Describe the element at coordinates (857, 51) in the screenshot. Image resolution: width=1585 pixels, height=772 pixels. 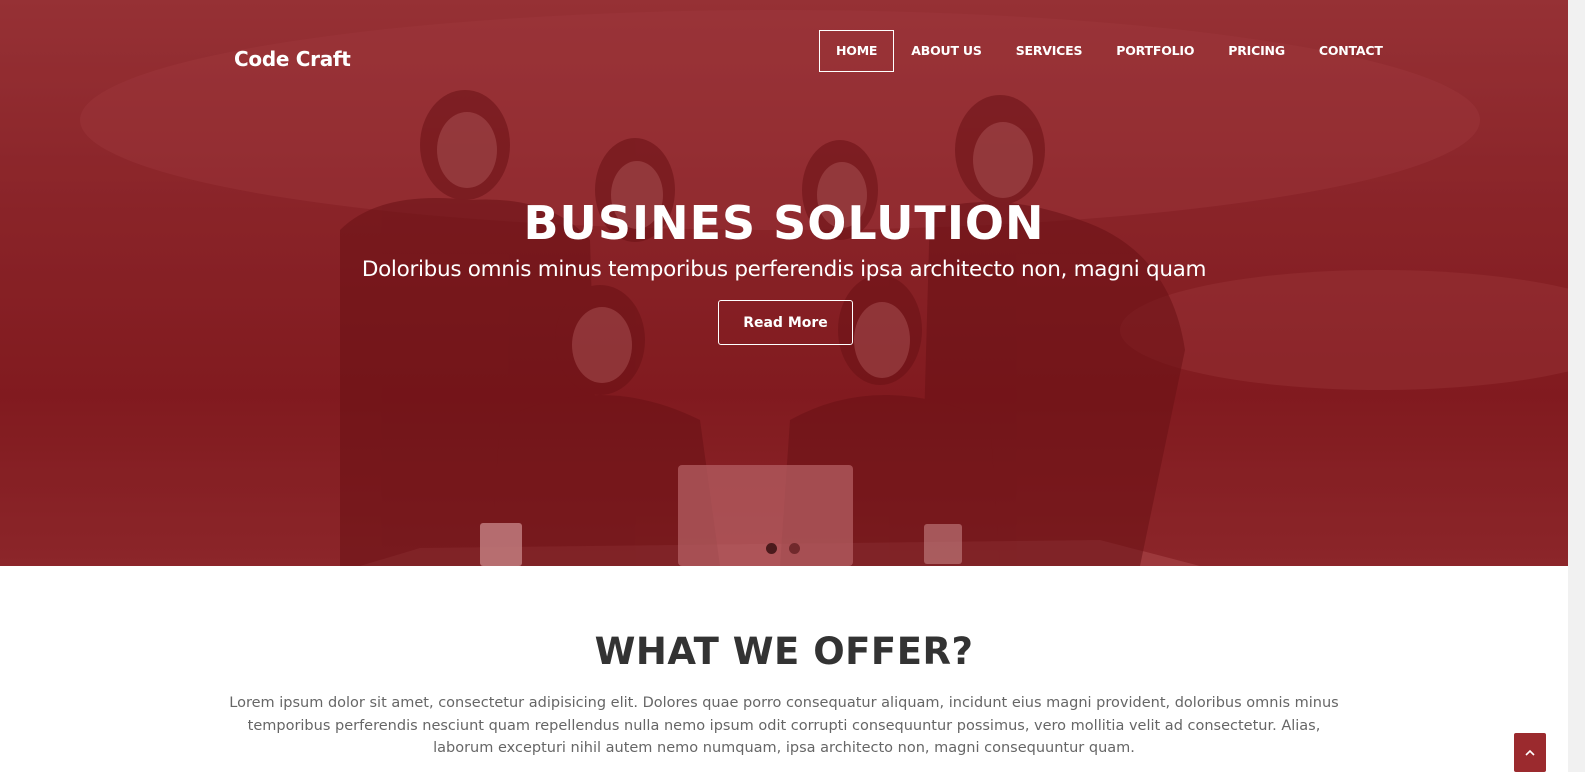
I see `nav-item-home: HOME` at that location.